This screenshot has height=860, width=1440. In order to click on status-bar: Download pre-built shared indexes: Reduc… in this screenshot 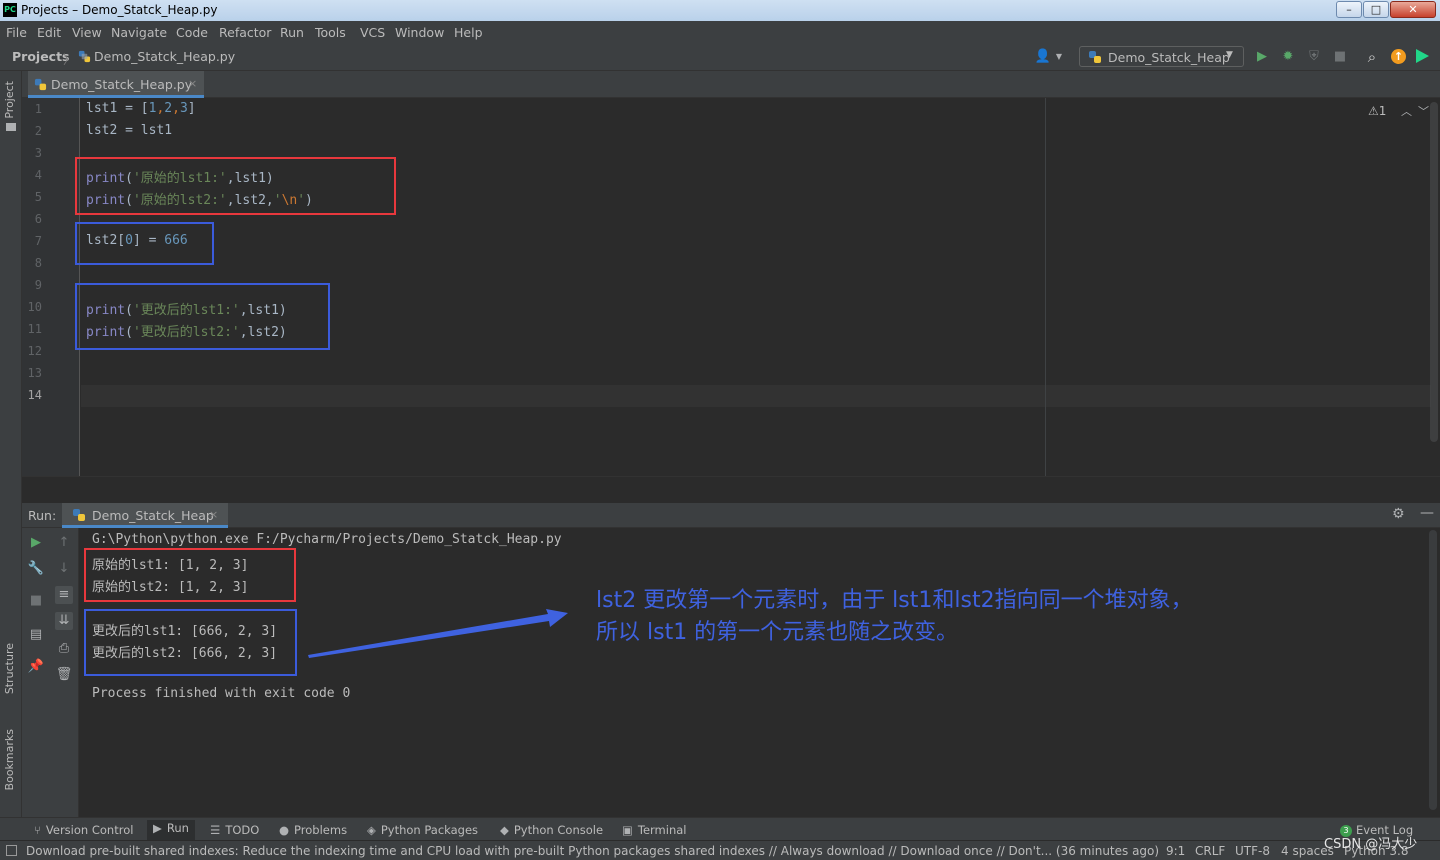, I will do `click(720, 850)`.